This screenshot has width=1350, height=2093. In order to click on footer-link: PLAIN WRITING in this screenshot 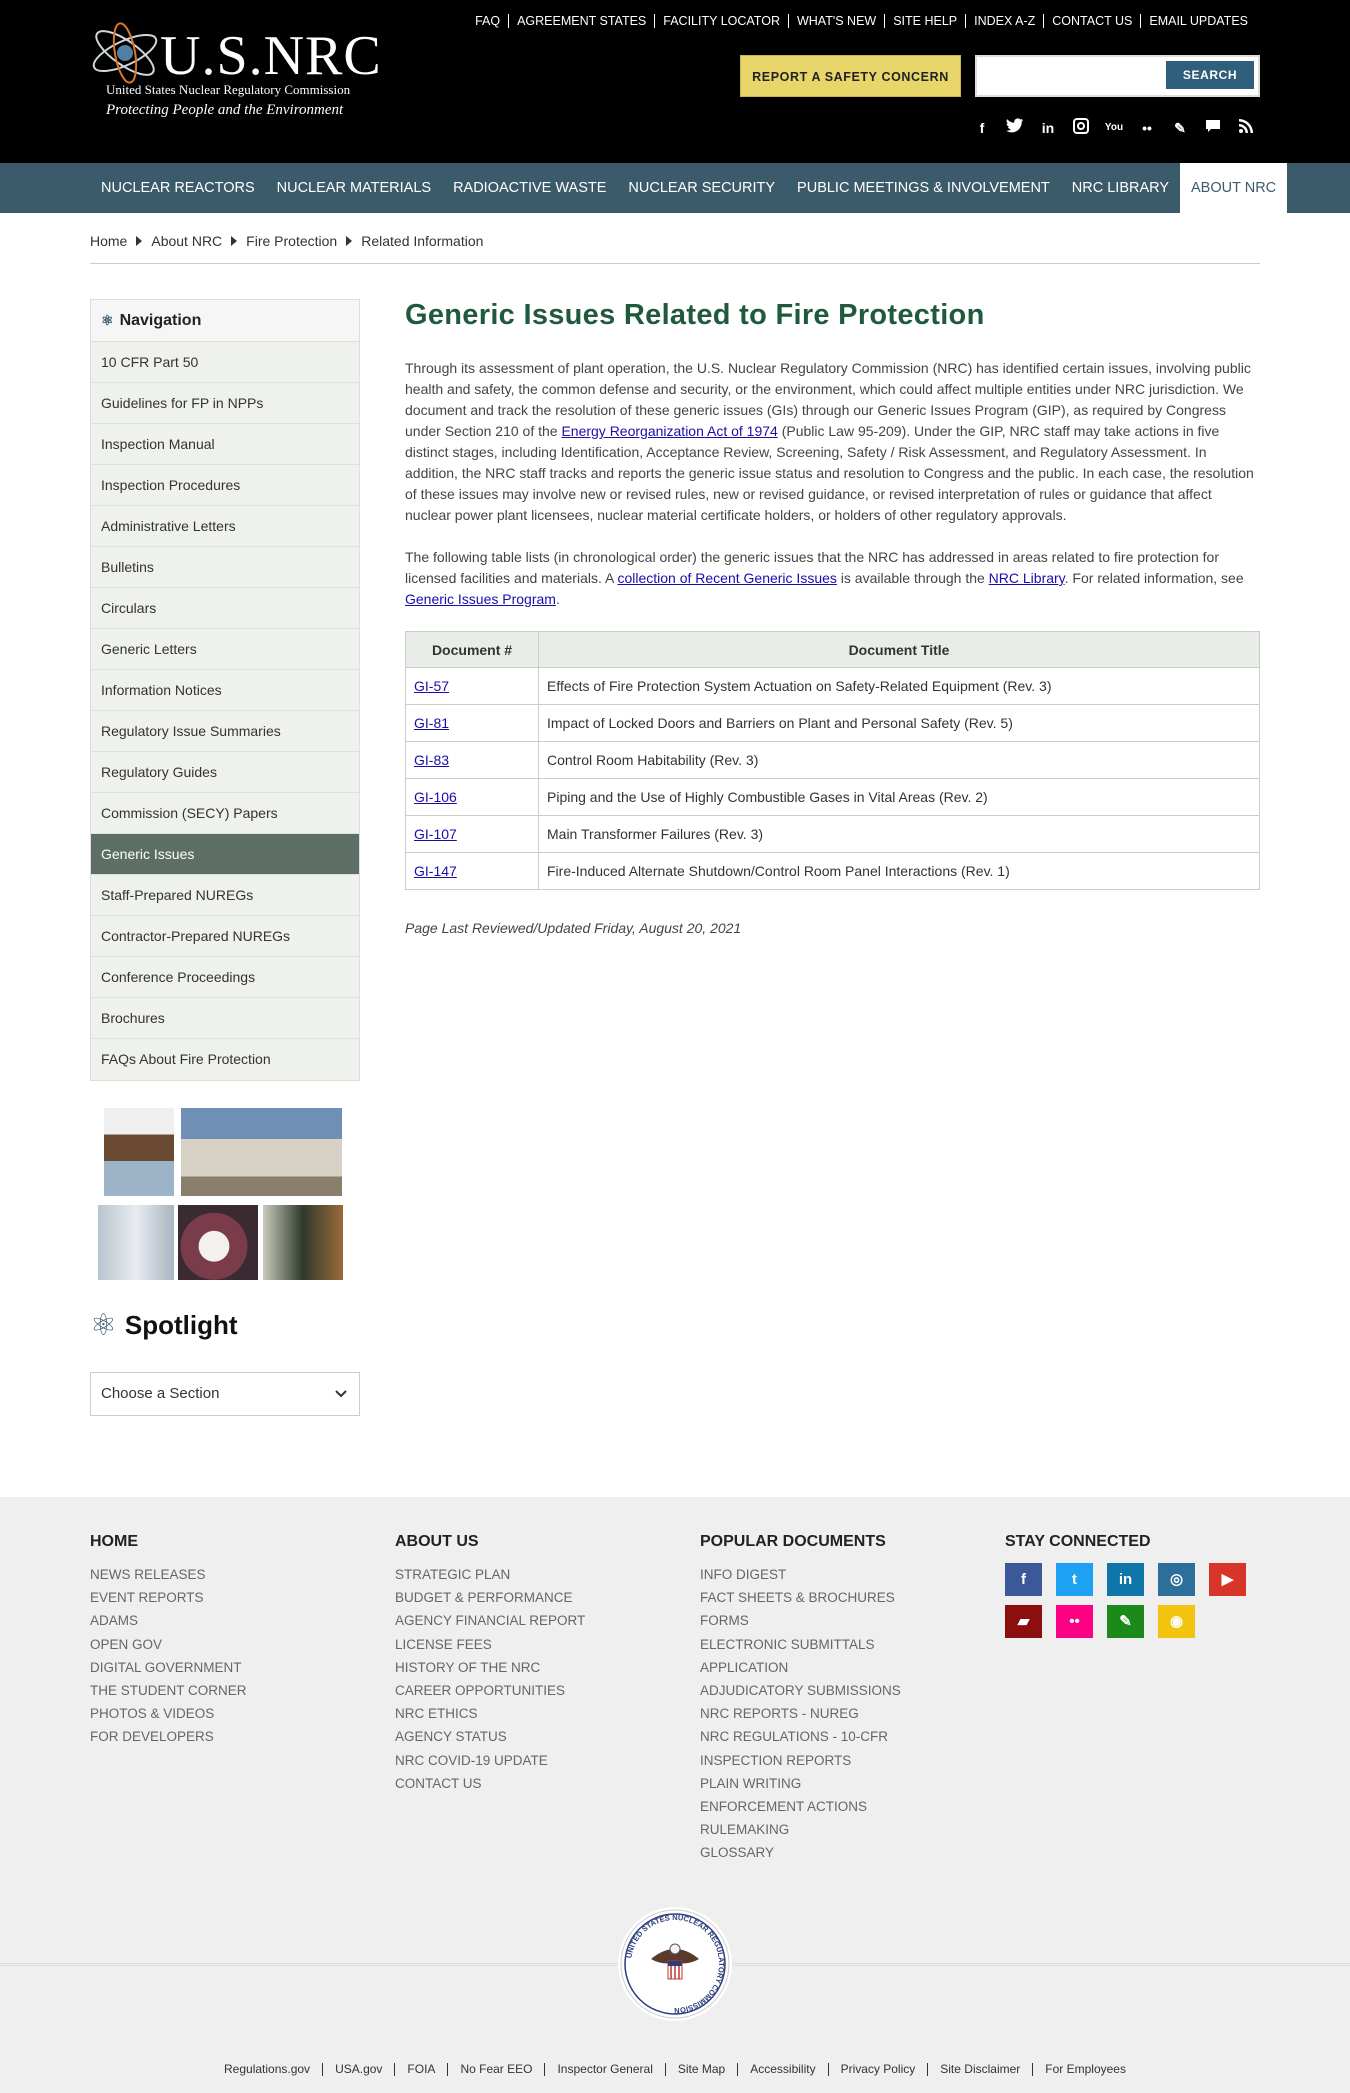, I will do `click(800, 1783)`.